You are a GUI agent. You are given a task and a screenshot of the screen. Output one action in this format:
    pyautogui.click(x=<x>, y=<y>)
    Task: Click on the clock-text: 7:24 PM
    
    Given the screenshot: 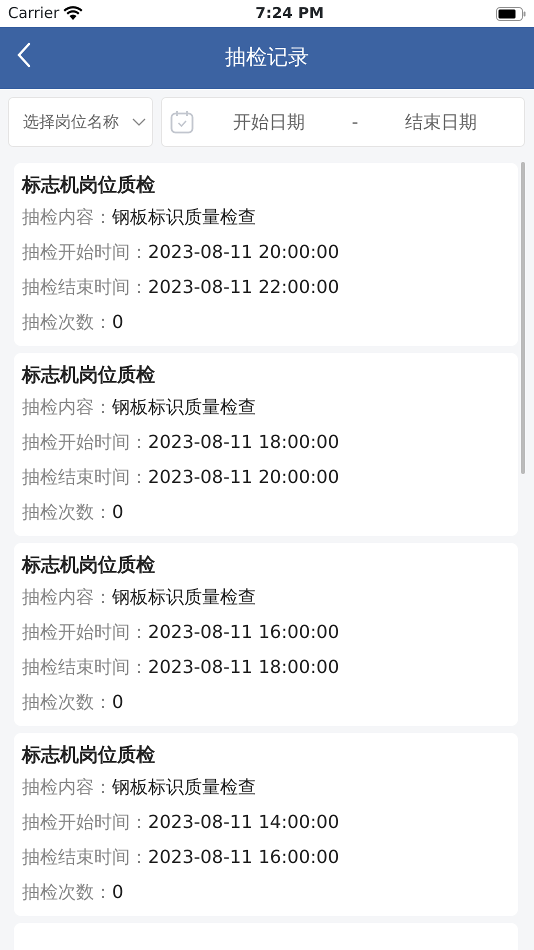 What is the action you would take?
    pyautogui.click(x=289, y=13)
    